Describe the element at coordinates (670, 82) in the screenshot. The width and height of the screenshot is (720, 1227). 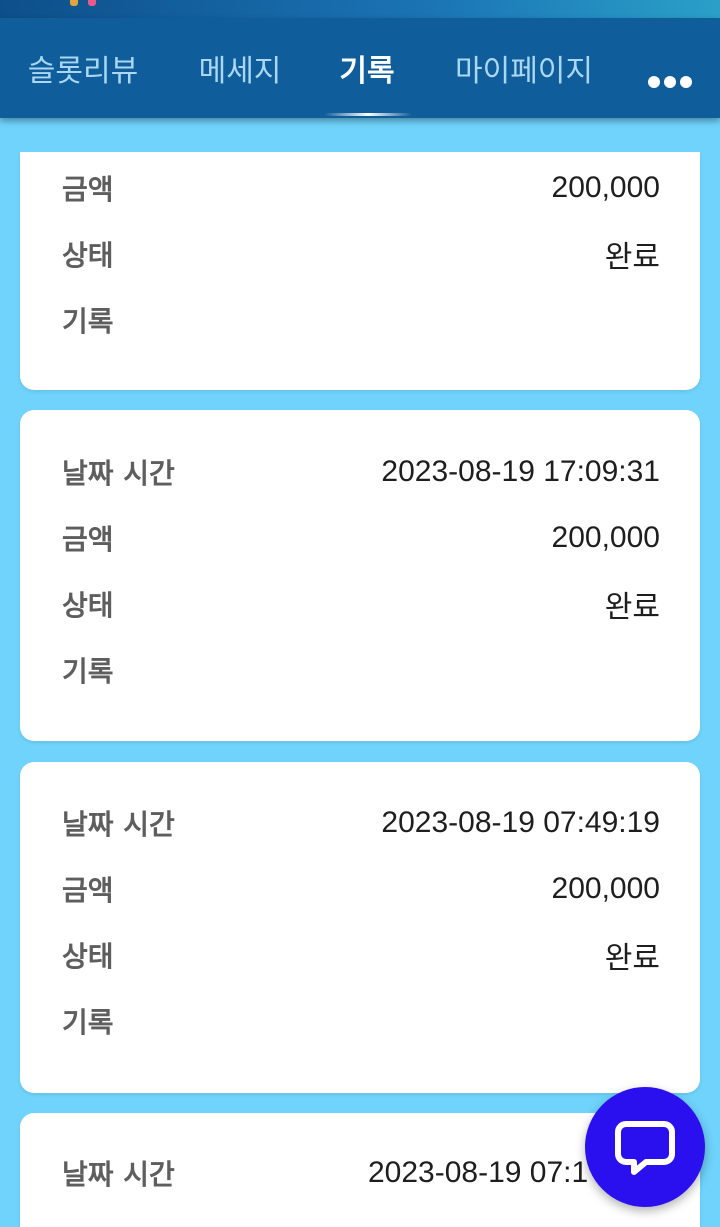
I see `more-horizontal-icon` at that location.